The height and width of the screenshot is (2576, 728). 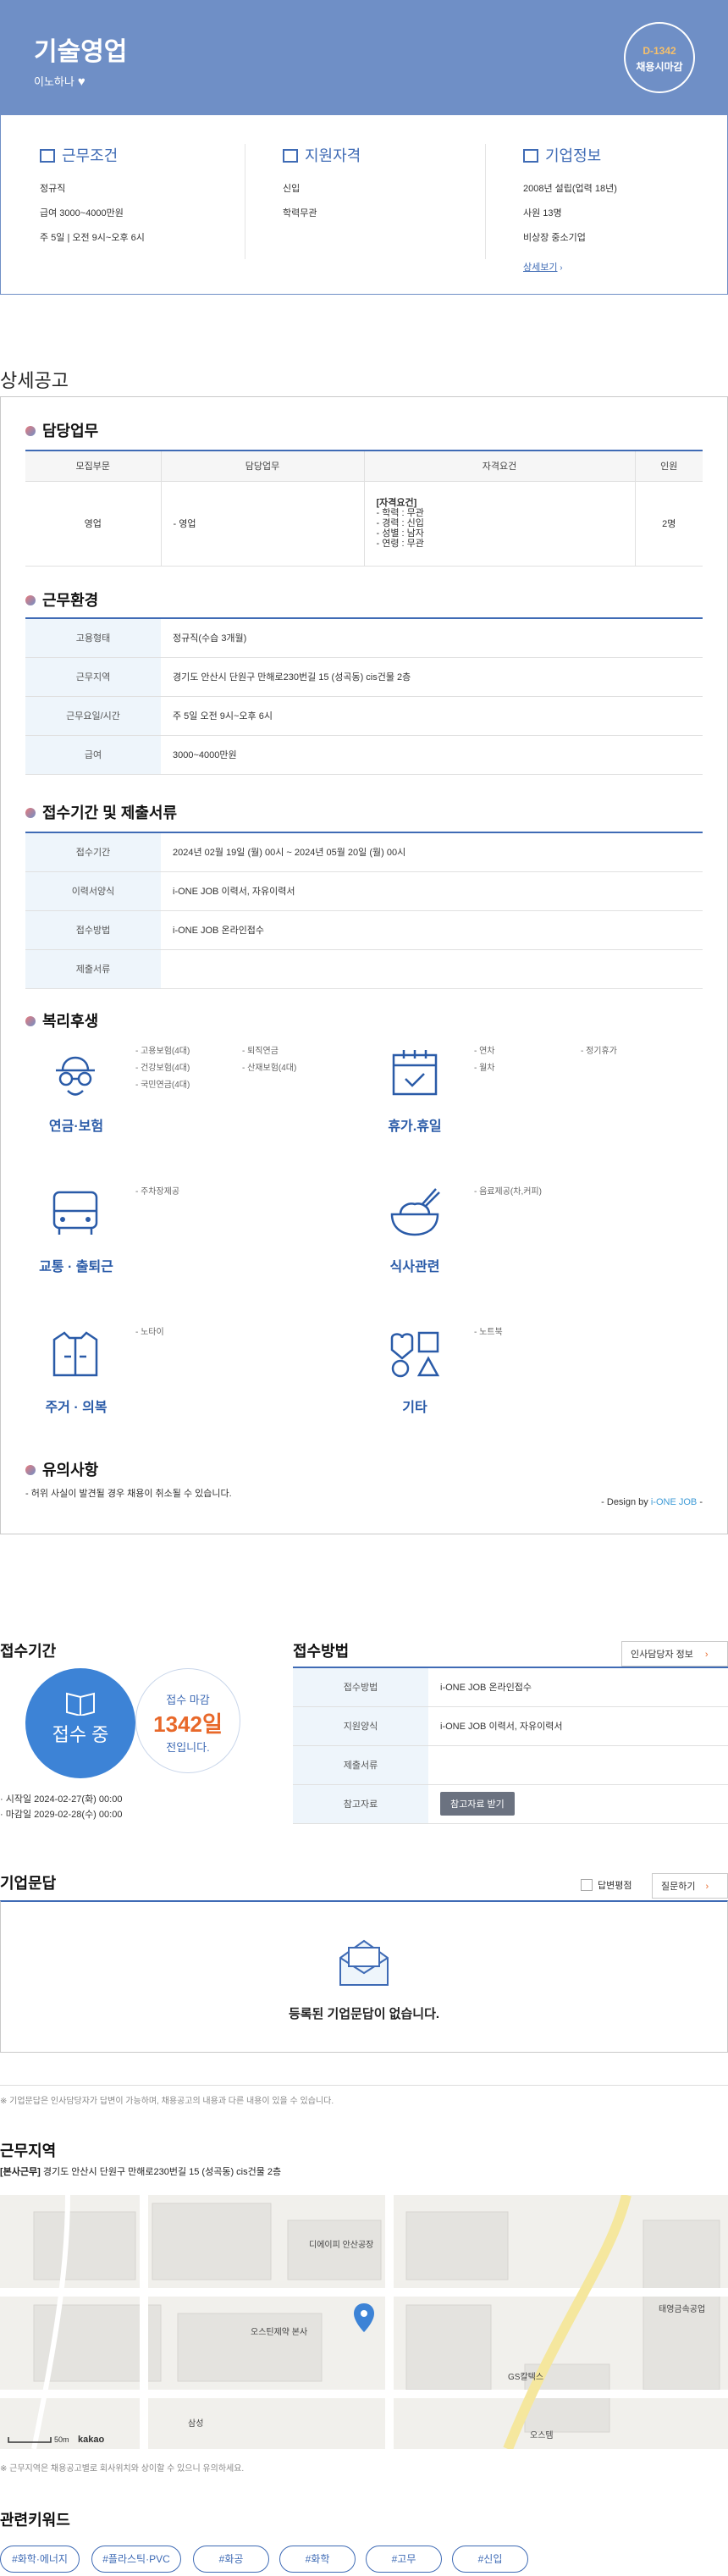 What do you see at coordinates (414, 1267) in the screenshot?
I see `welfare-label: 식사관련` at bounding box center [414, 1267].